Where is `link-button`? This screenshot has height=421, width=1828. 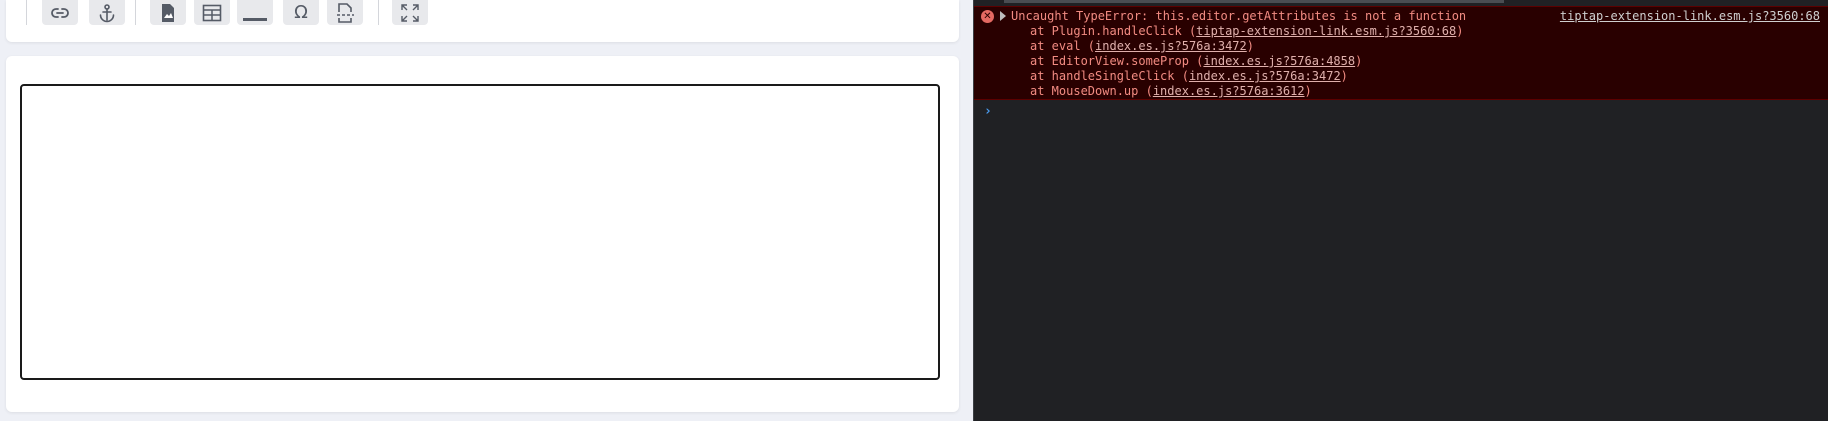 link-button is located at coordinates (60, 12).